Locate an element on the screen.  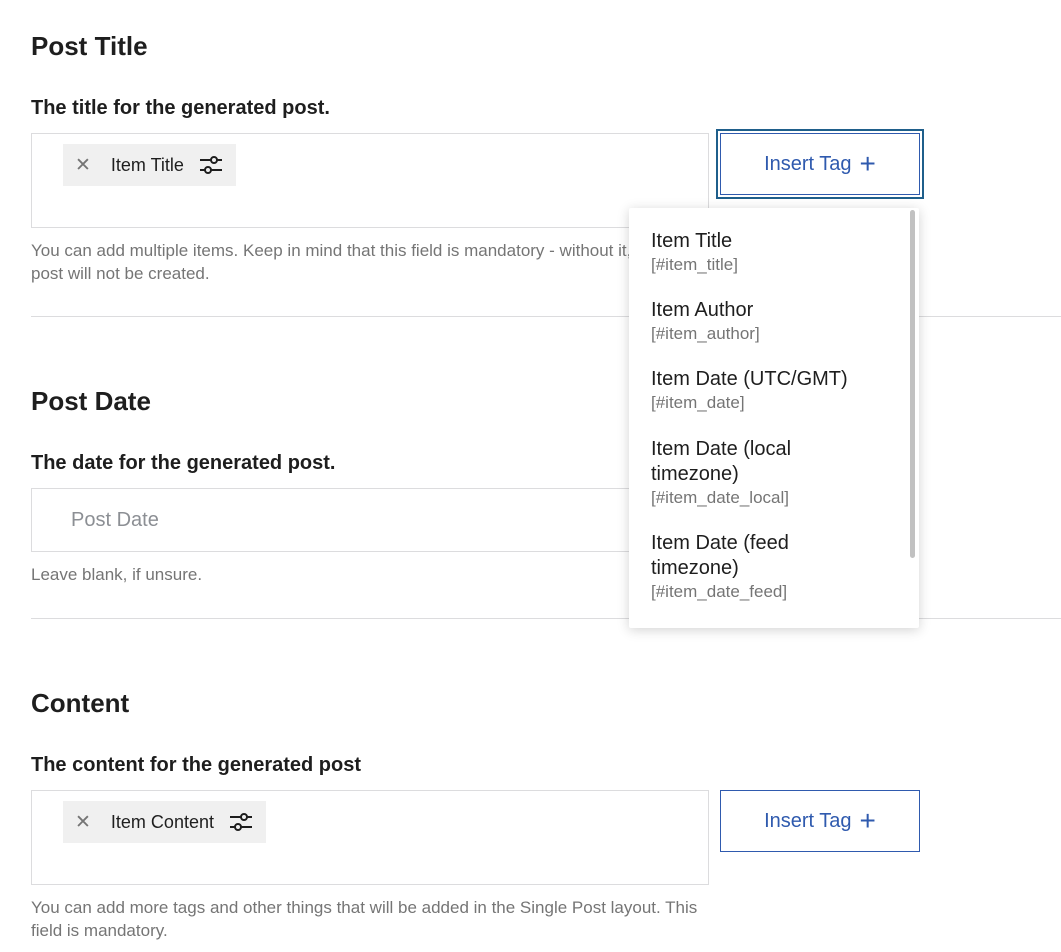
post-title-heading: Post Title is located at coordinates (89, 46).